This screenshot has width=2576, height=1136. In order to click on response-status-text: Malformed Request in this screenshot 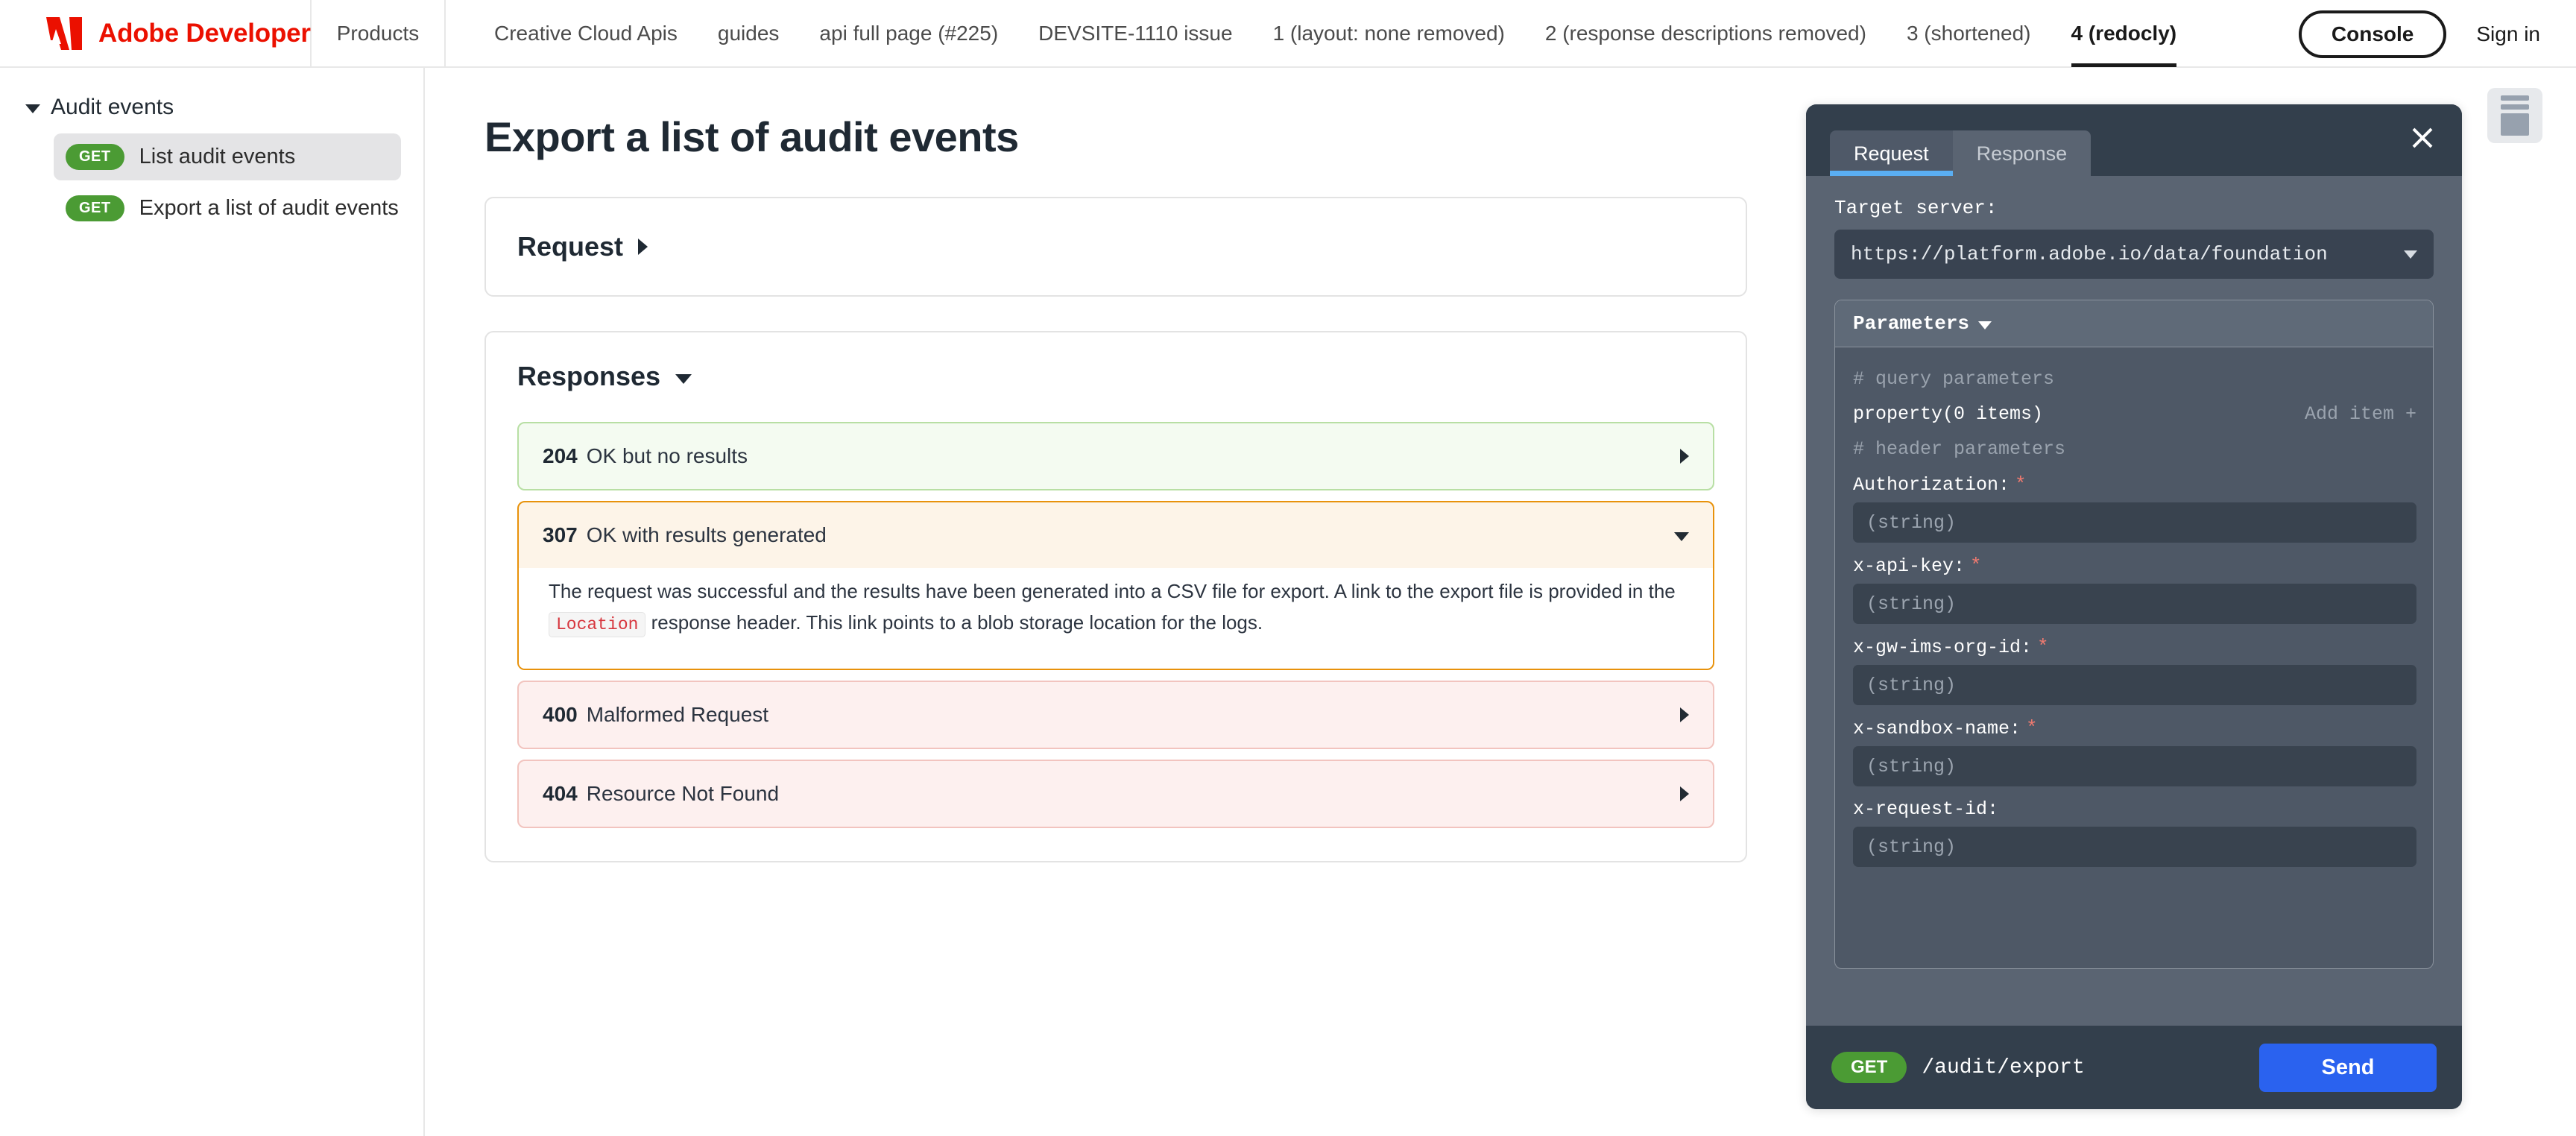, I will do `click(677, 715)`.